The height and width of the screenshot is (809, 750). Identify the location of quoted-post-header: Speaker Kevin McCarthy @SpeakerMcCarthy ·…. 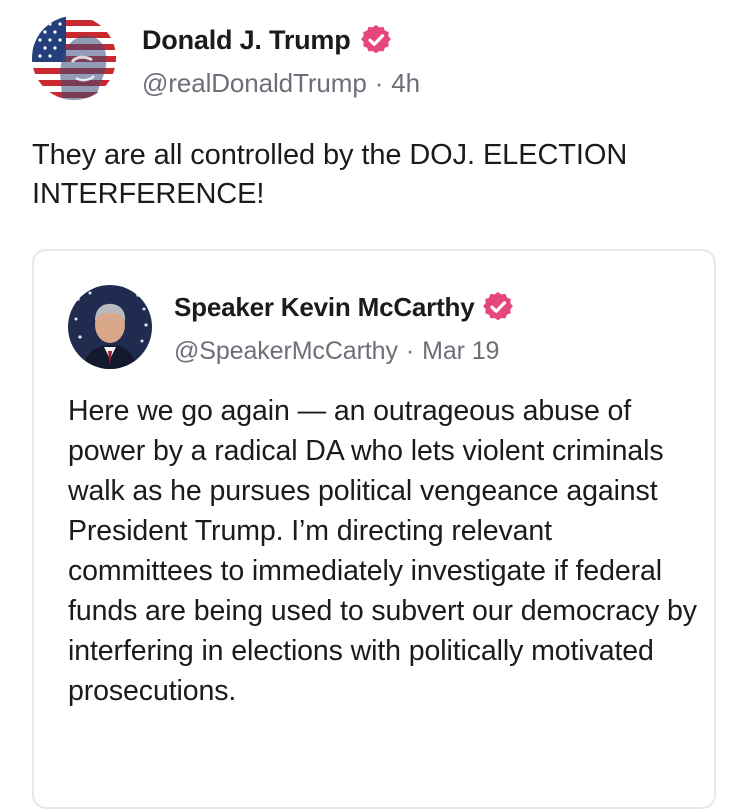
(290, 327).